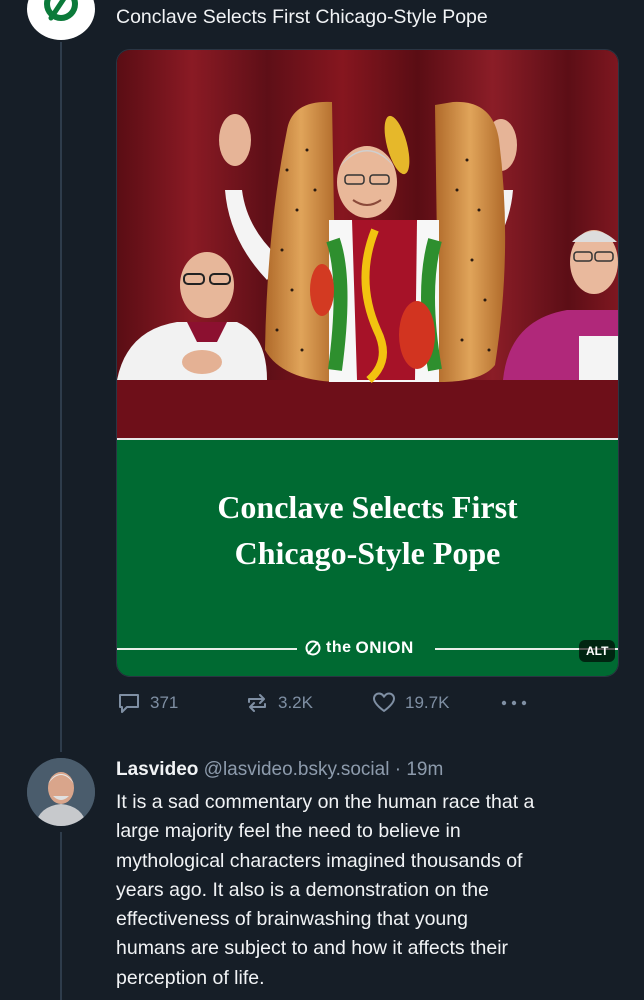  Describe the element at coordinates (61, 916) in the screenshot. I see `thread-line-bottom` at that location.